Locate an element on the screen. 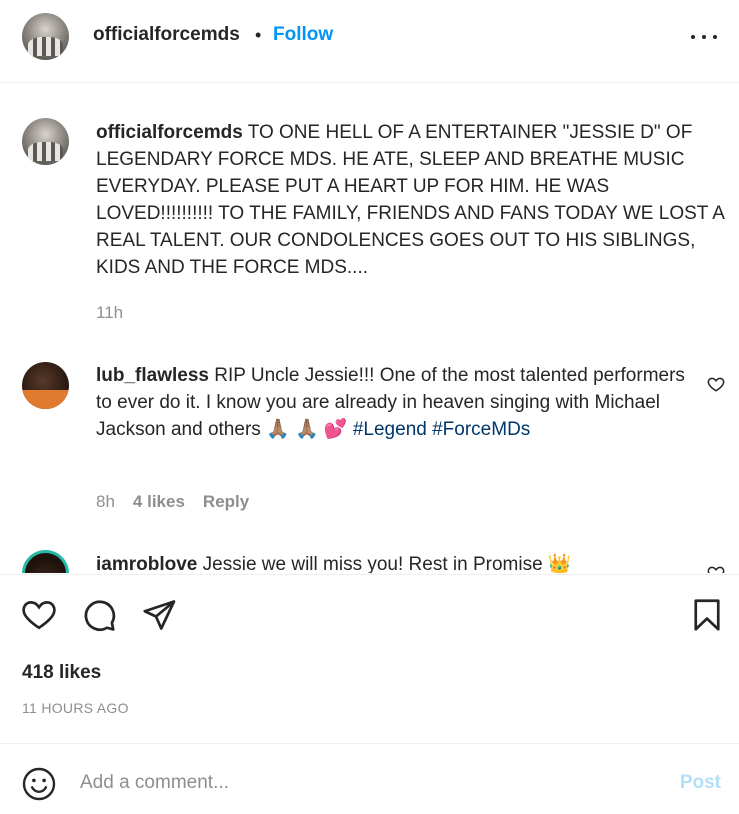 Image resolution: width=739 pixels, height=814 pixels. comment-username: iamroblove is located at coordinates (146, 563).